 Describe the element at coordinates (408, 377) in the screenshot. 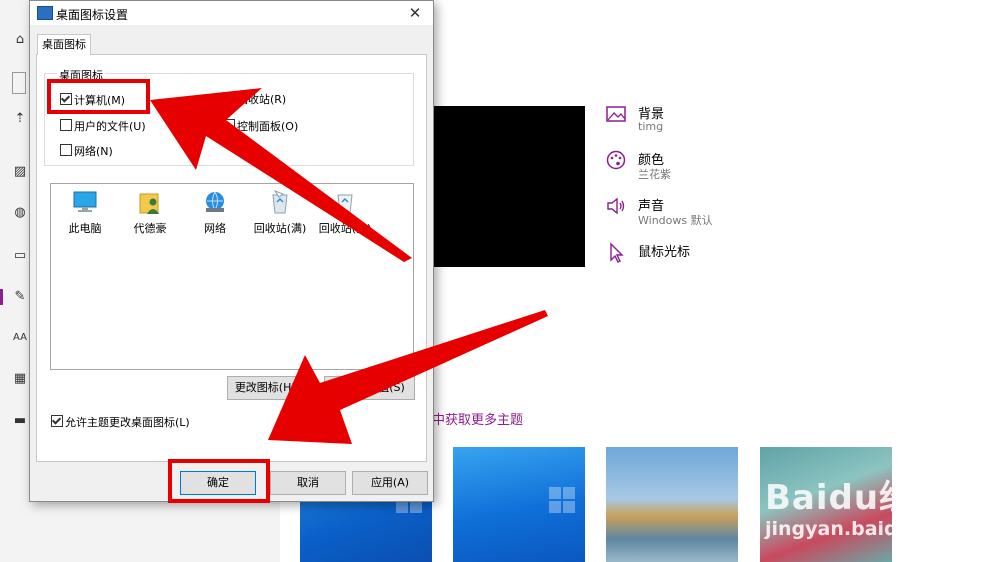

I see `annotation-arrow-lower` at that location.